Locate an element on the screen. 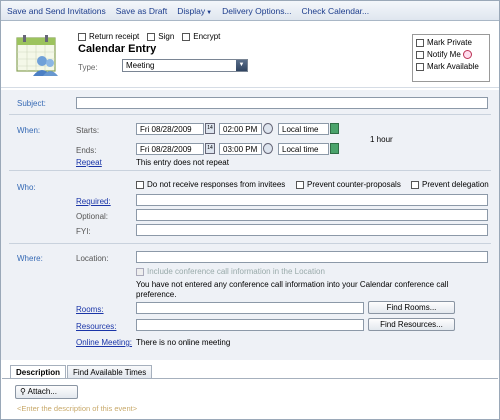 This screenshot has height=420, width=500. where-label: Where: is located at coordinates (30, 258).